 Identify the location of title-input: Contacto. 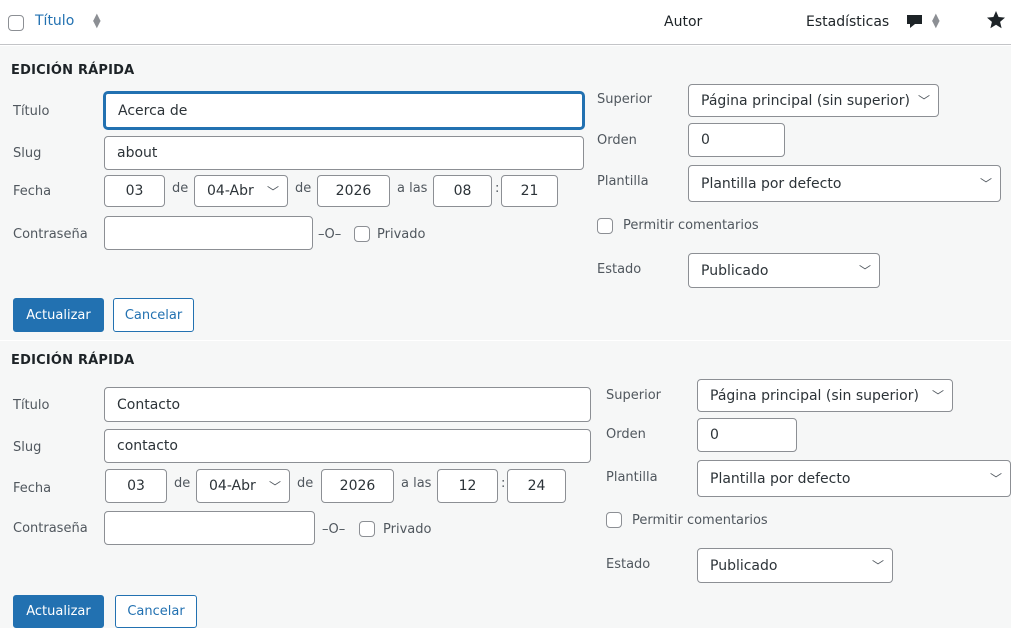
(347, 404).